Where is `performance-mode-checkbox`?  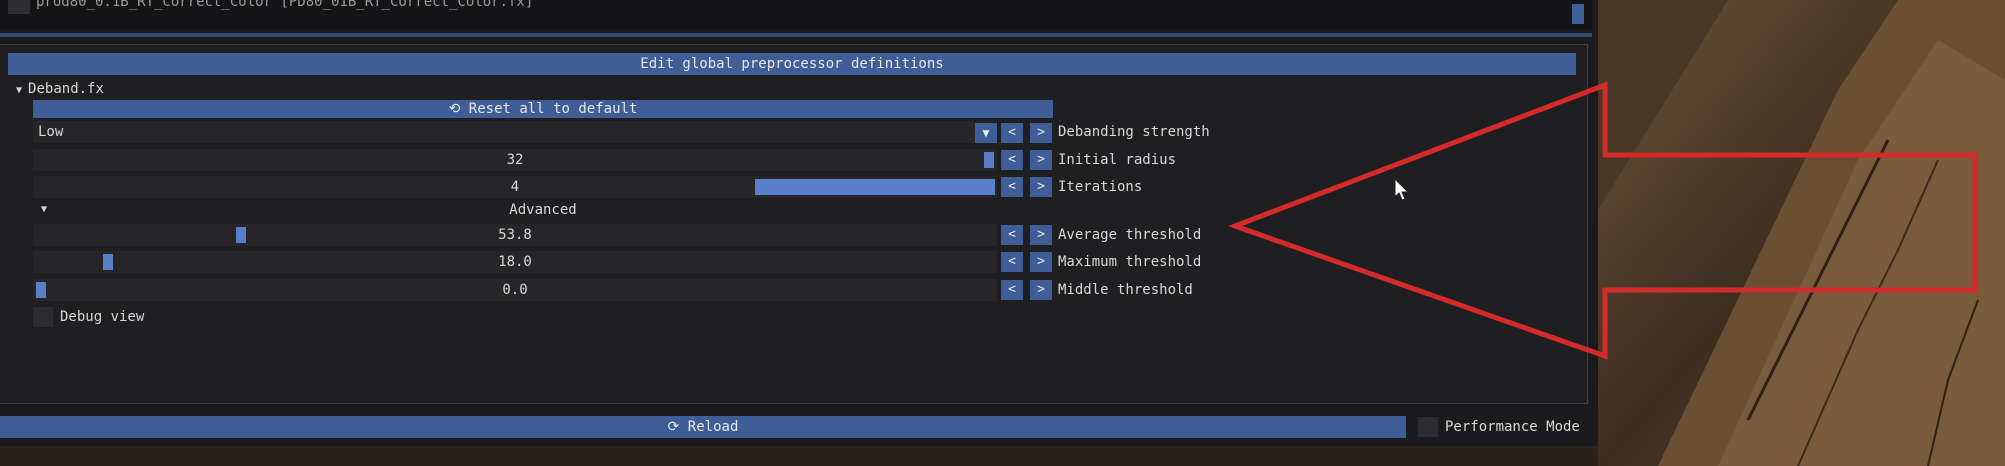 performance-mode-checkbox is located at coordinates (1428, 427).